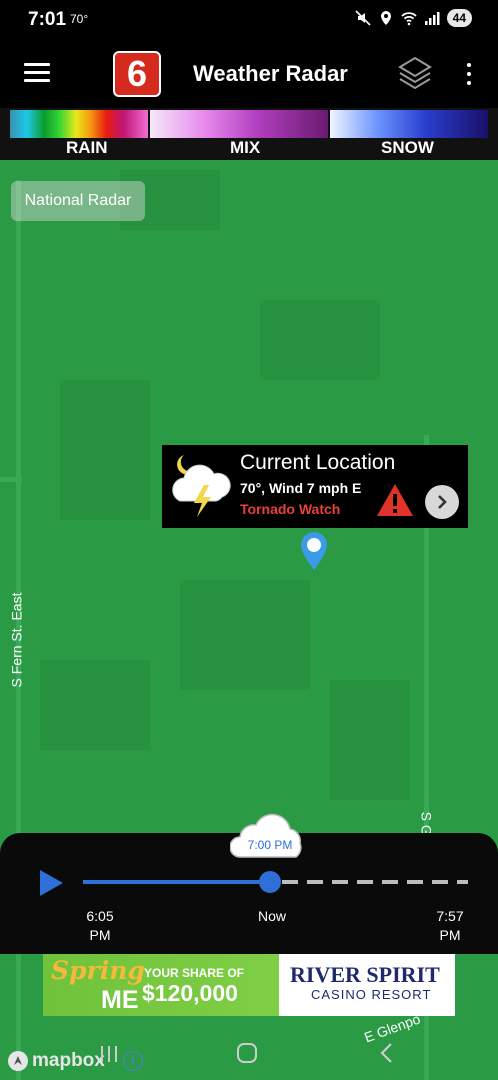 The width and height of the screenshot is (498, 1080). I want to click on battery-indicator: 44, so click(459, 18).